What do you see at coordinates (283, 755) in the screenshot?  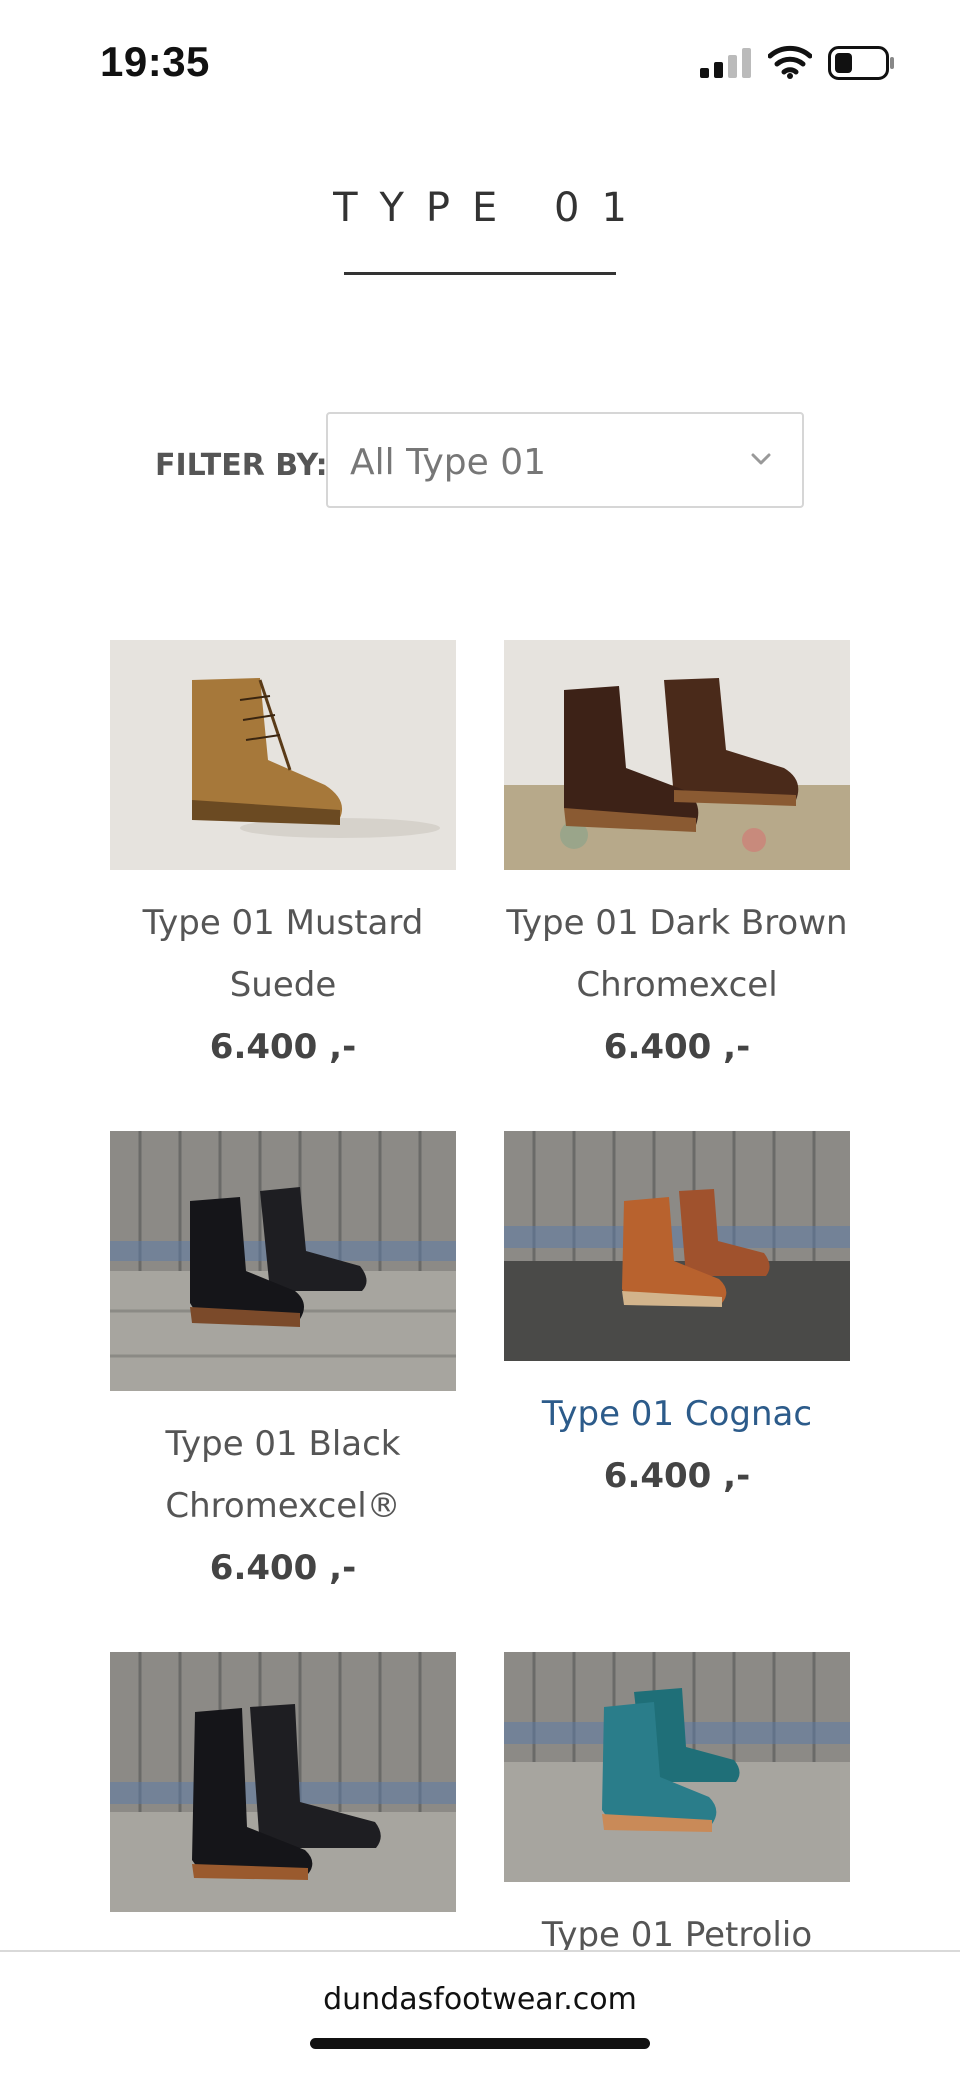 I see `product-image-boot-mustard-suede` at bounding box center [283, 755].